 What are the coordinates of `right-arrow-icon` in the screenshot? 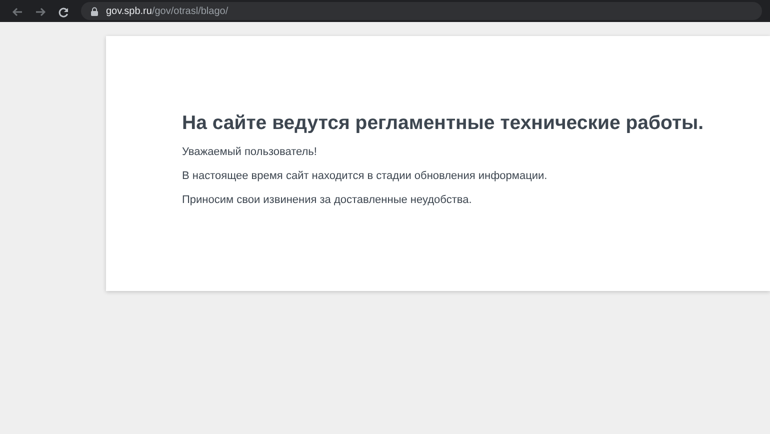 It's located at (40, 12).